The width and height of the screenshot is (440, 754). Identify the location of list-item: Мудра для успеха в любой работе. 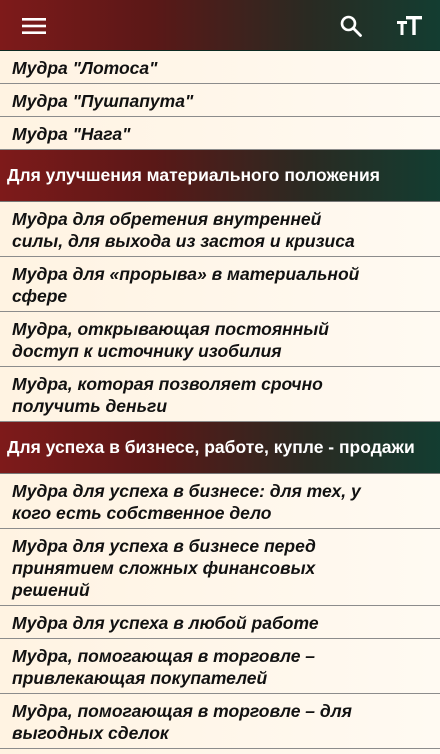
(220, 622).